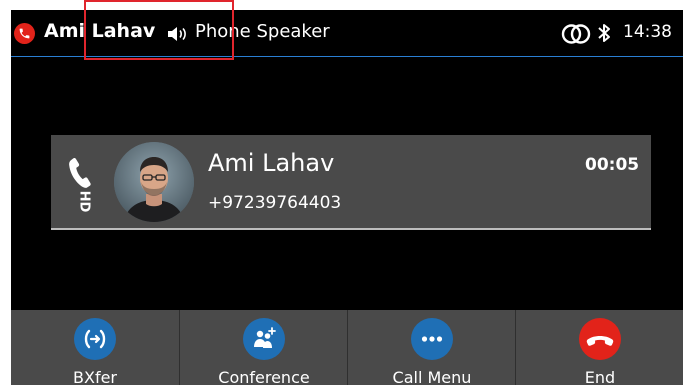 The image size is (683, 385). I want to click on end-call-button: End, so click(599, 347).